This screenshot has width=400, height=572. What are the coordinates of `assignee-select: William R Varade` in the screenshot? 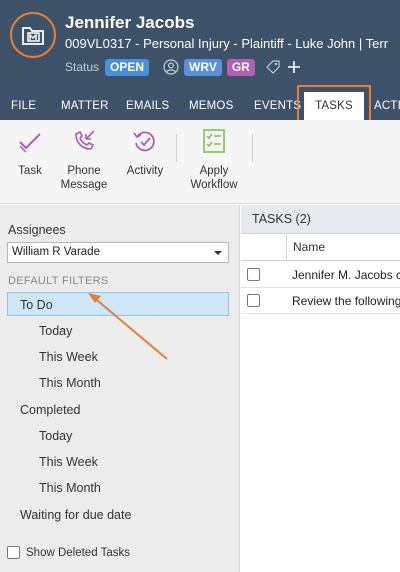 It's located at (118, 252).